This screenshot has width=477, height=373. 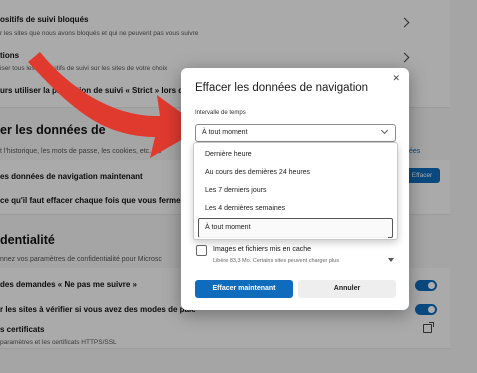 I want to click on time-range-label: Intervalle de temps, so click(x=220, y=113).